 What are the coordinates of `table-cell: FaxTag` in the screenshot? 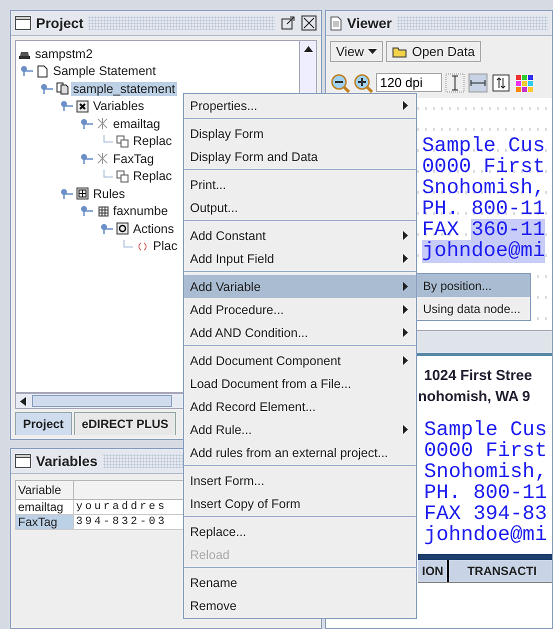 It's located at (45, 522).